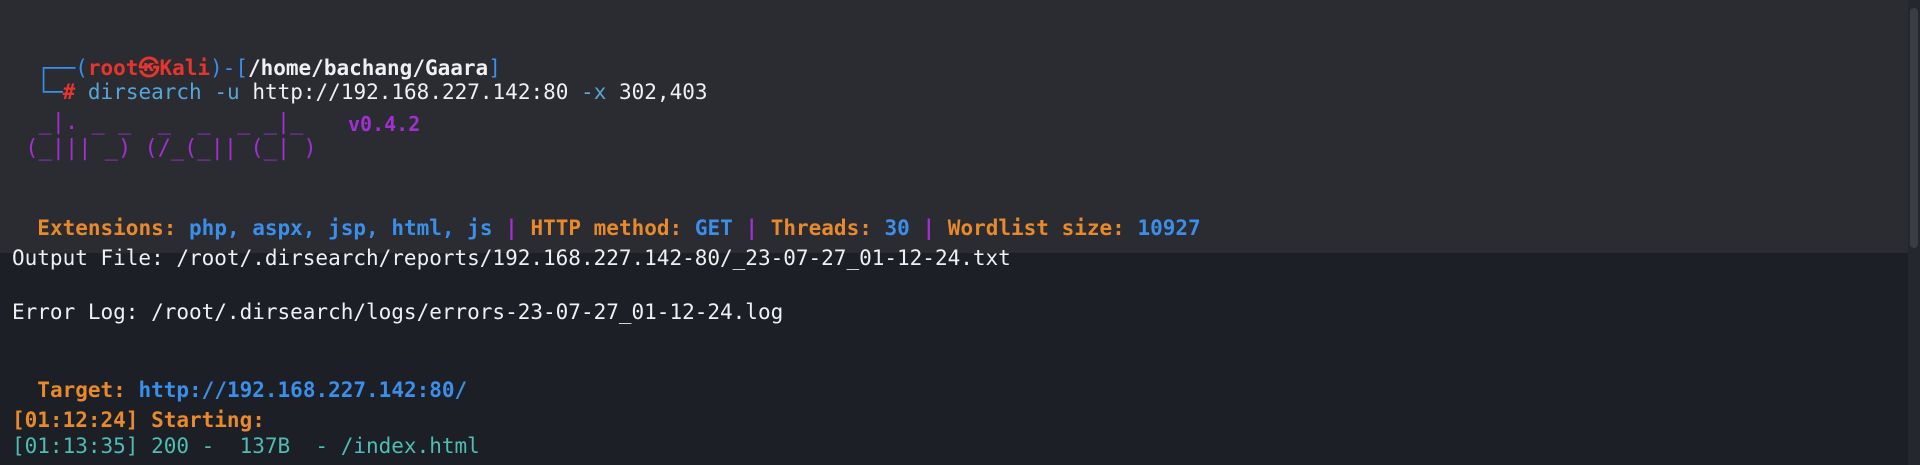 The height and width of the screenshot is (465, 1920). What do you see at coordinates (50, 92) in the screenshot?
I see `prompt-hash-prefix: └─` at bounding box center [50, 92].